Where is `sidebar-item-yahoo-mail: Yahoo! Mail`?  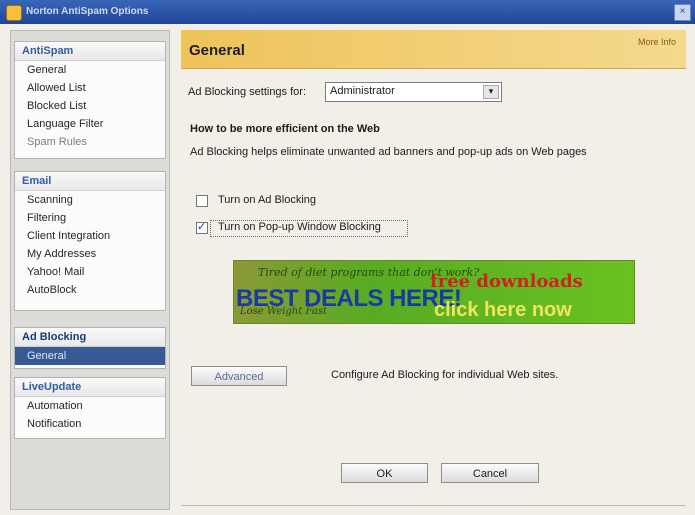
sidebar-item-yahoo-mail: Yahoo! Mail is located at coordinates (90, 272).